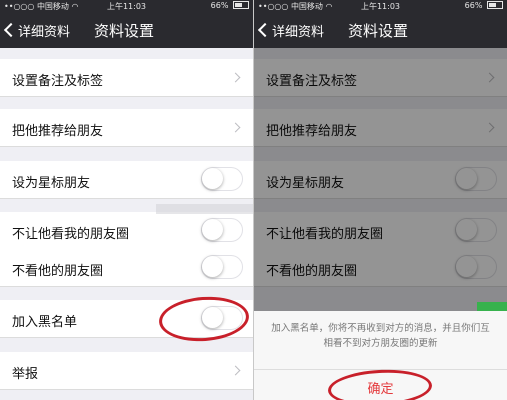 This screenshot has height=400, width=507. Describe the element at coordinates (51, 183) in the screenshot. I see `row-label: 设为星标朋友` at that location.